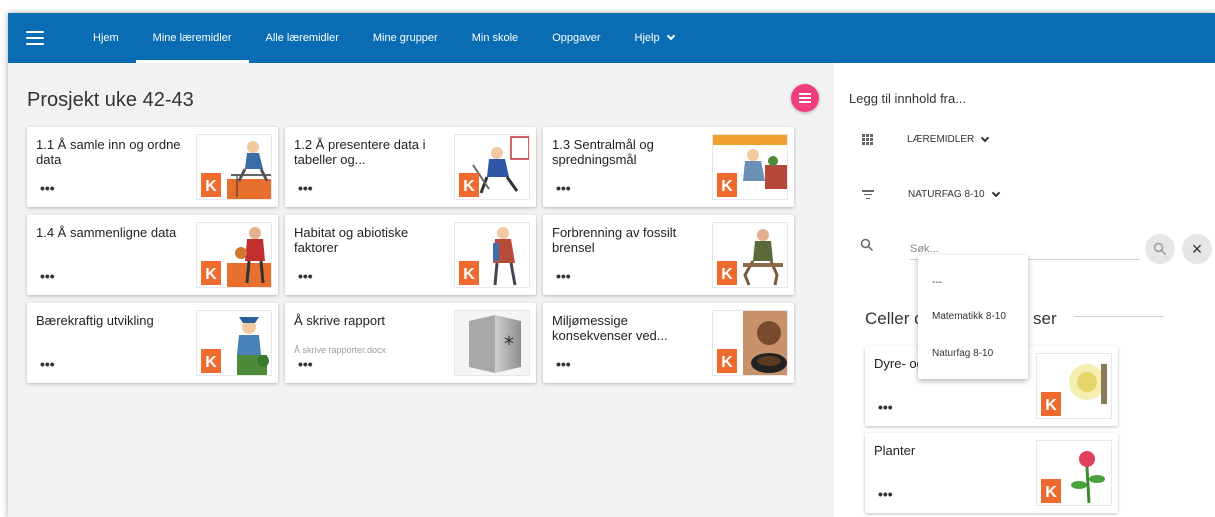  I want to click on nav-label: Alle læremidler, so click(302, 38).